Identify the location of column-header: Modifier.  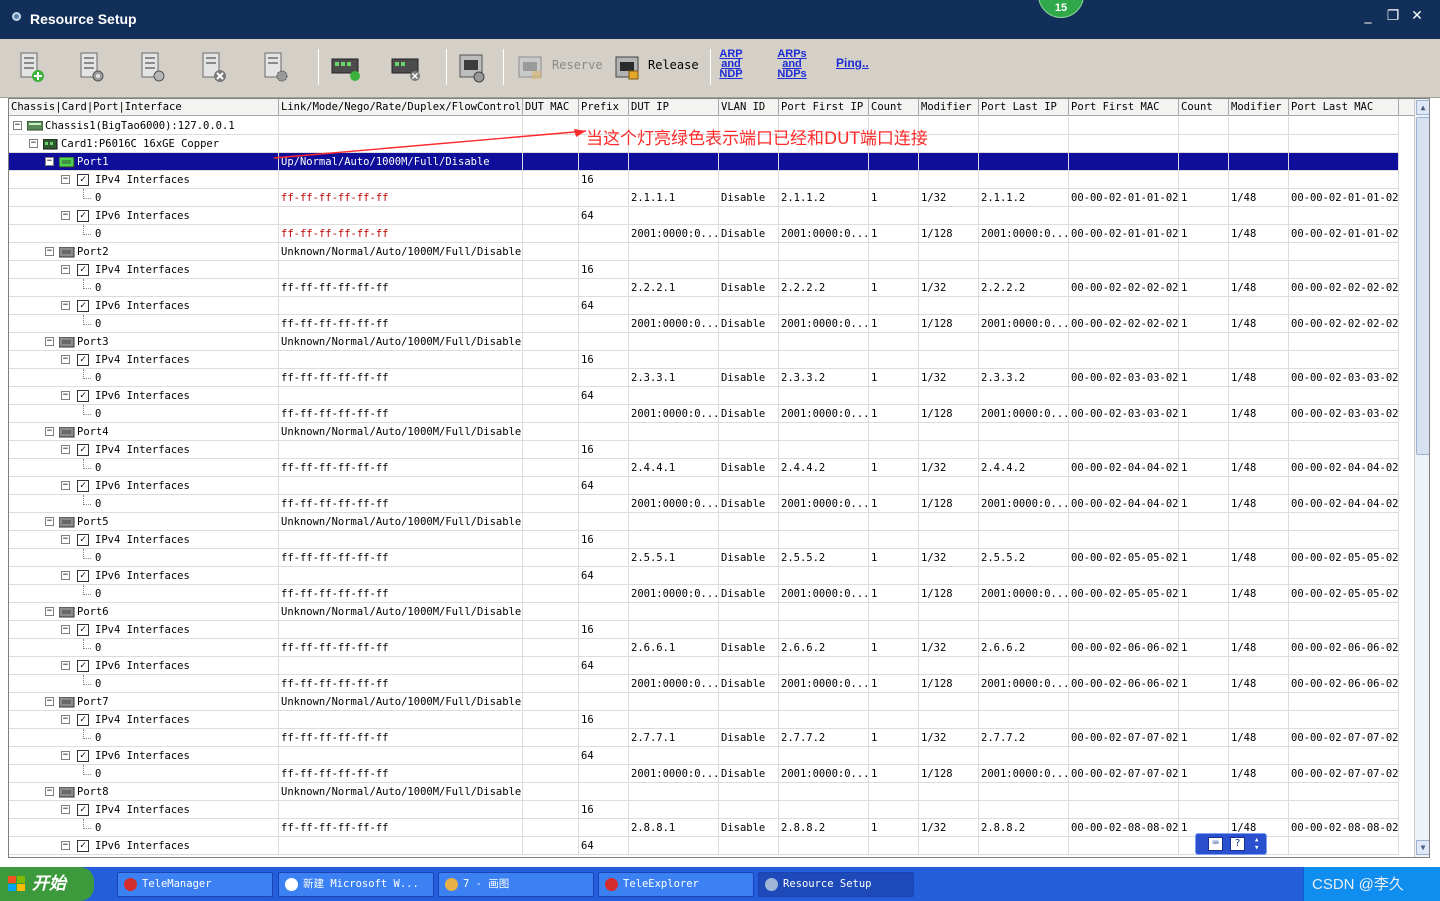
(949, 107).